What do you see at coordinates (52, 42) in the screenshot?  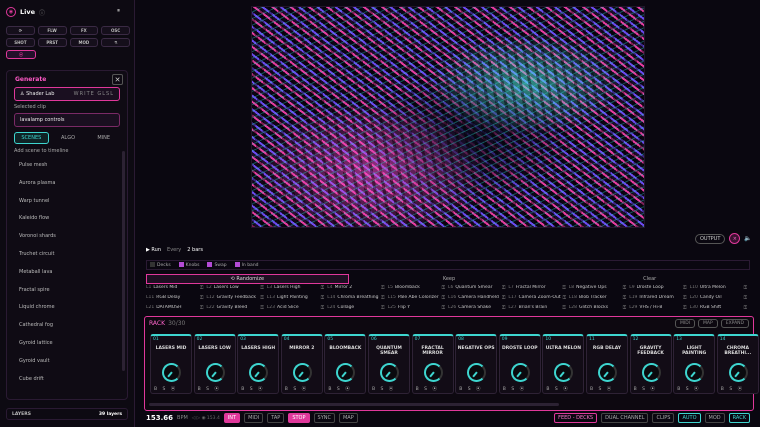 I see `tb-preset-button: PRST` at bounding box center [52, 42].